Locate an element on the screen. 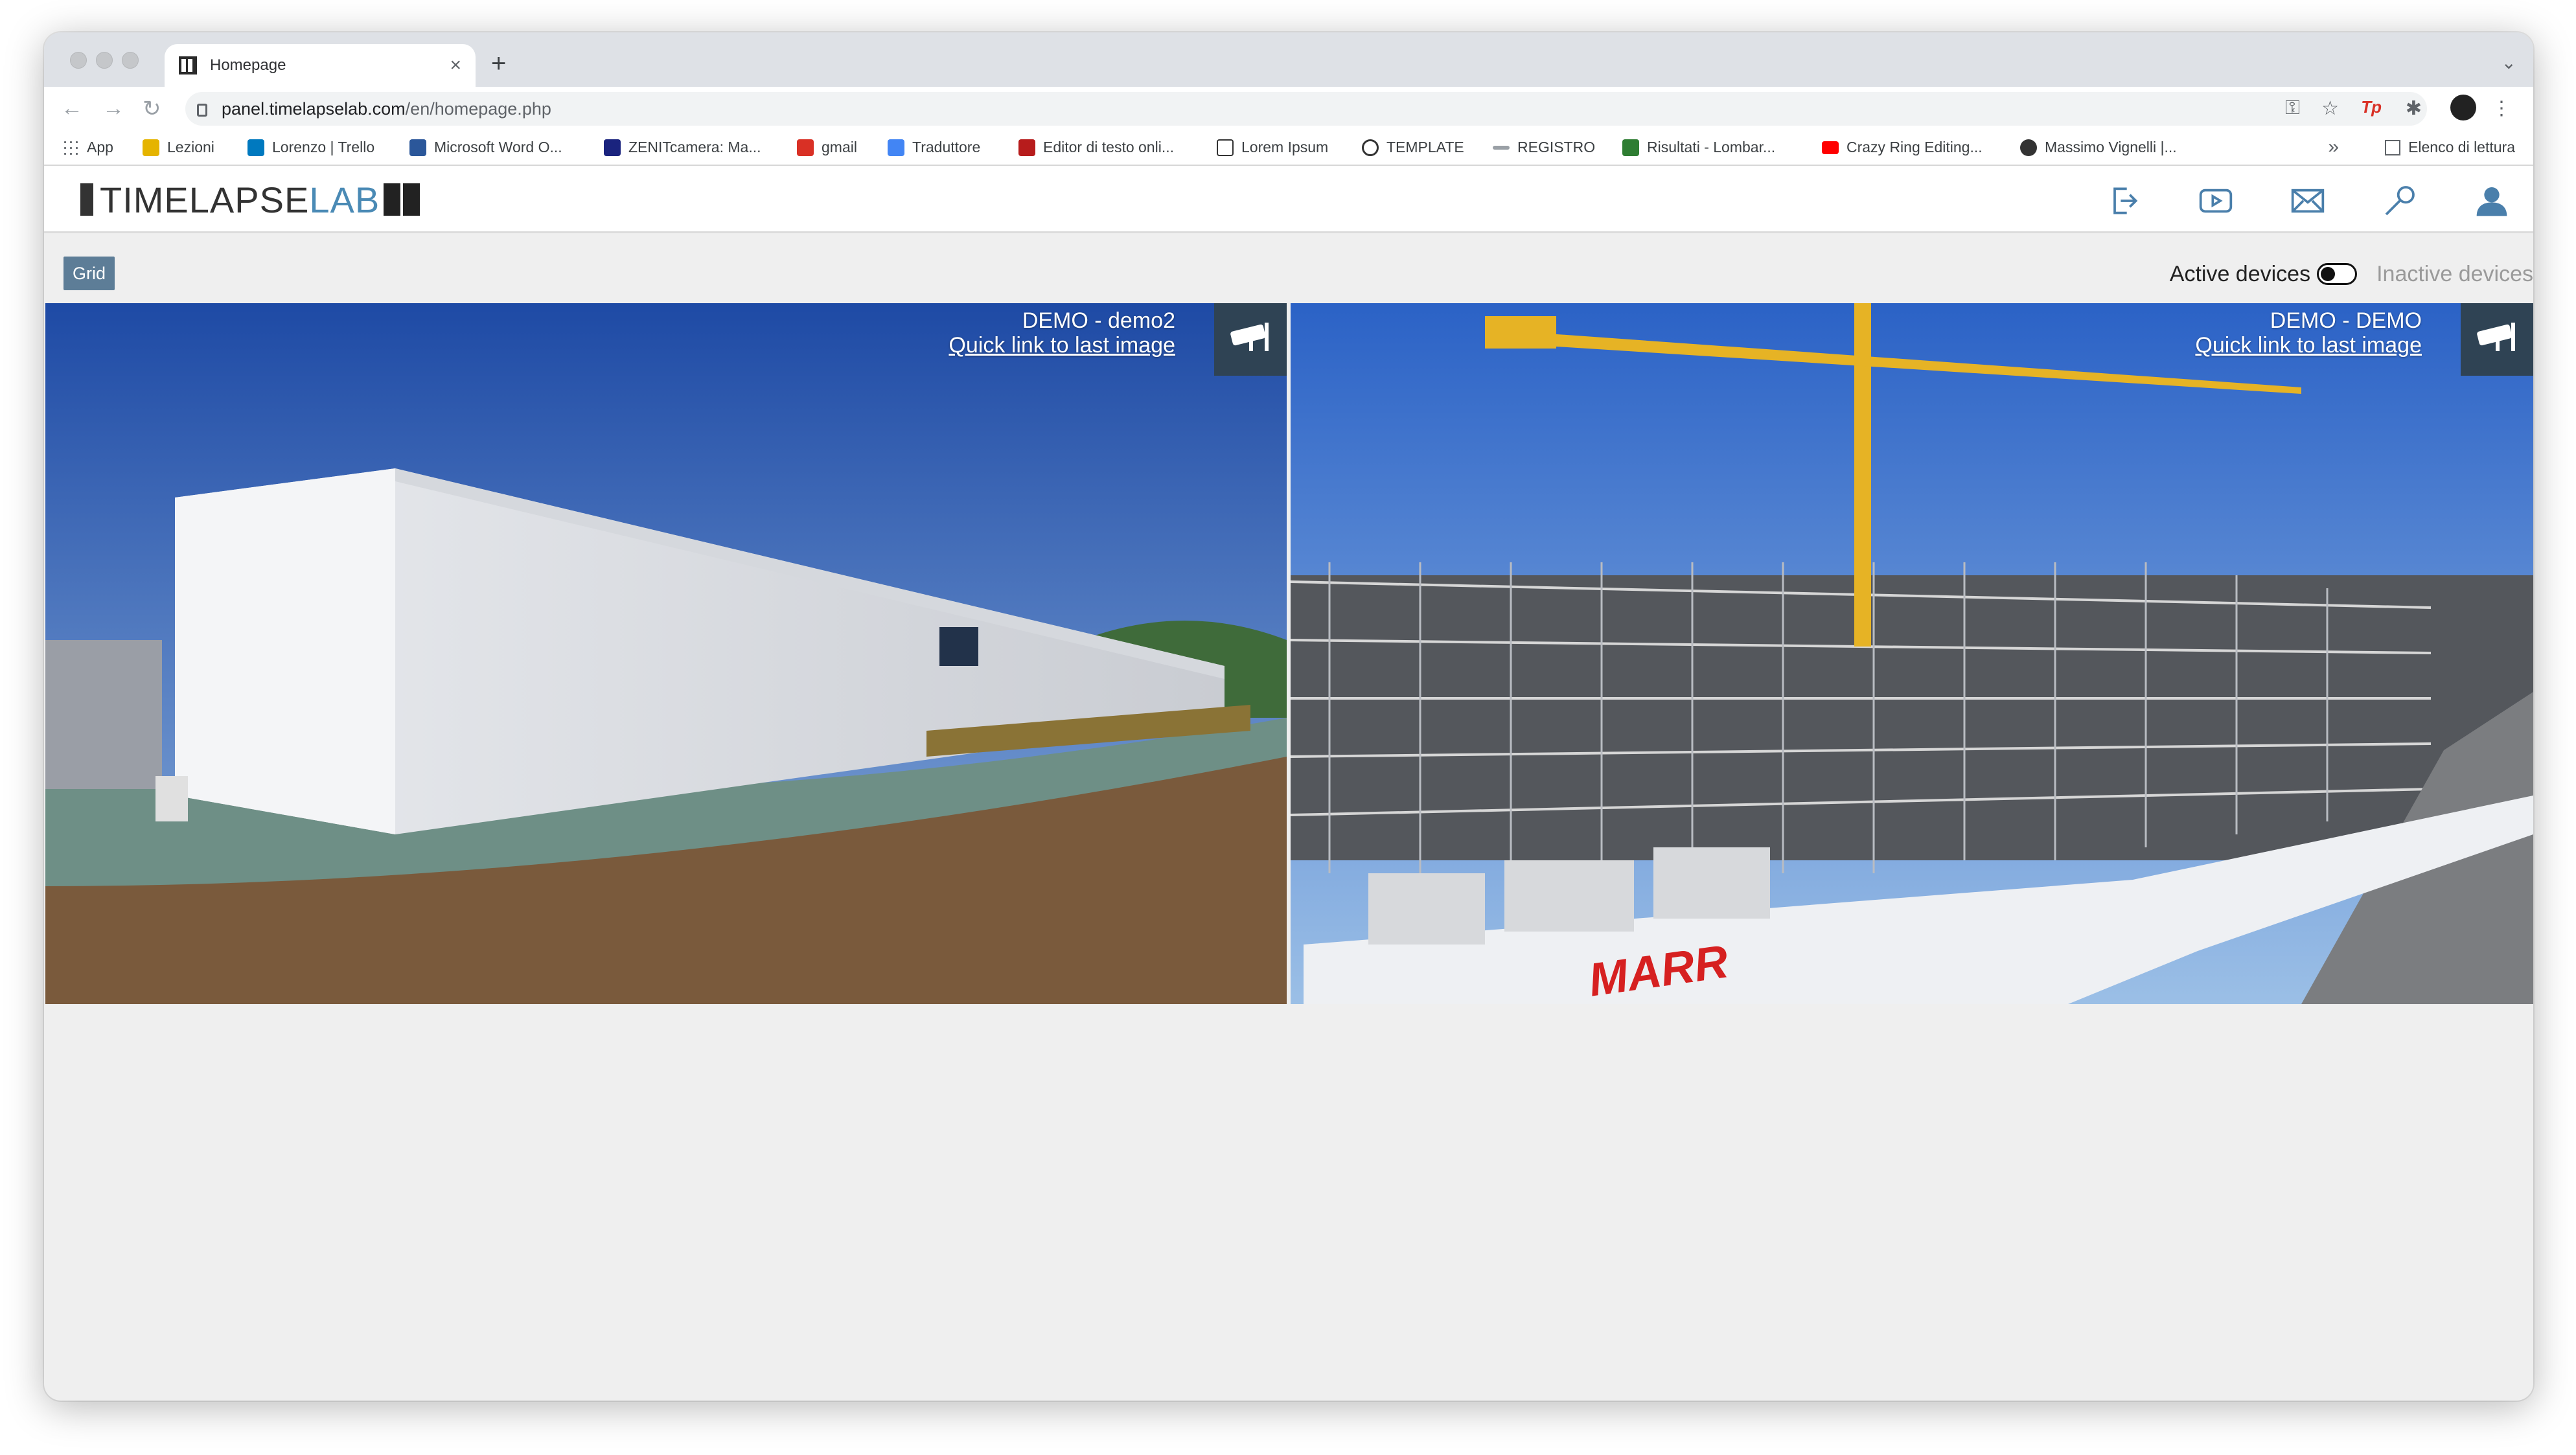 The image size is (2576, 1455). forward-button: → is located at coordinates (113, 109).